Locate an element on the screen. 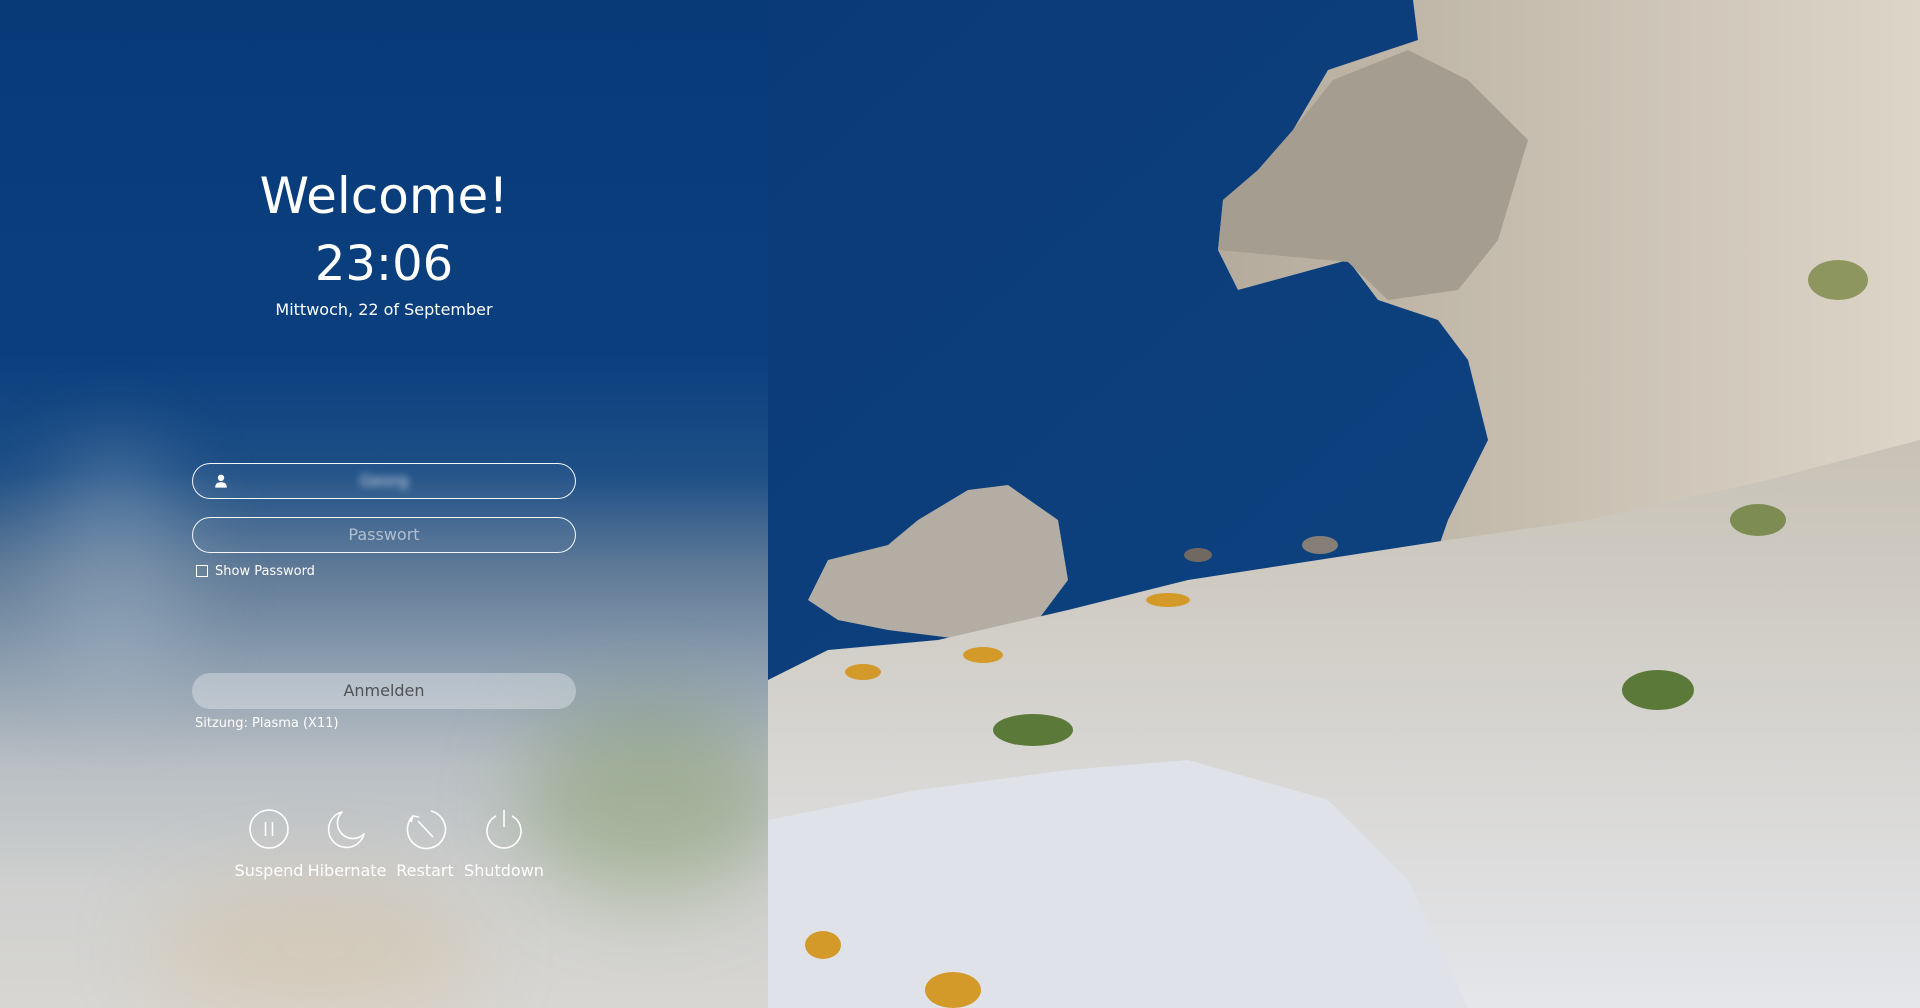 The height and width of the screenshot is (1008, 1920). restart-label: Restart is located at coordinates (425, 870).